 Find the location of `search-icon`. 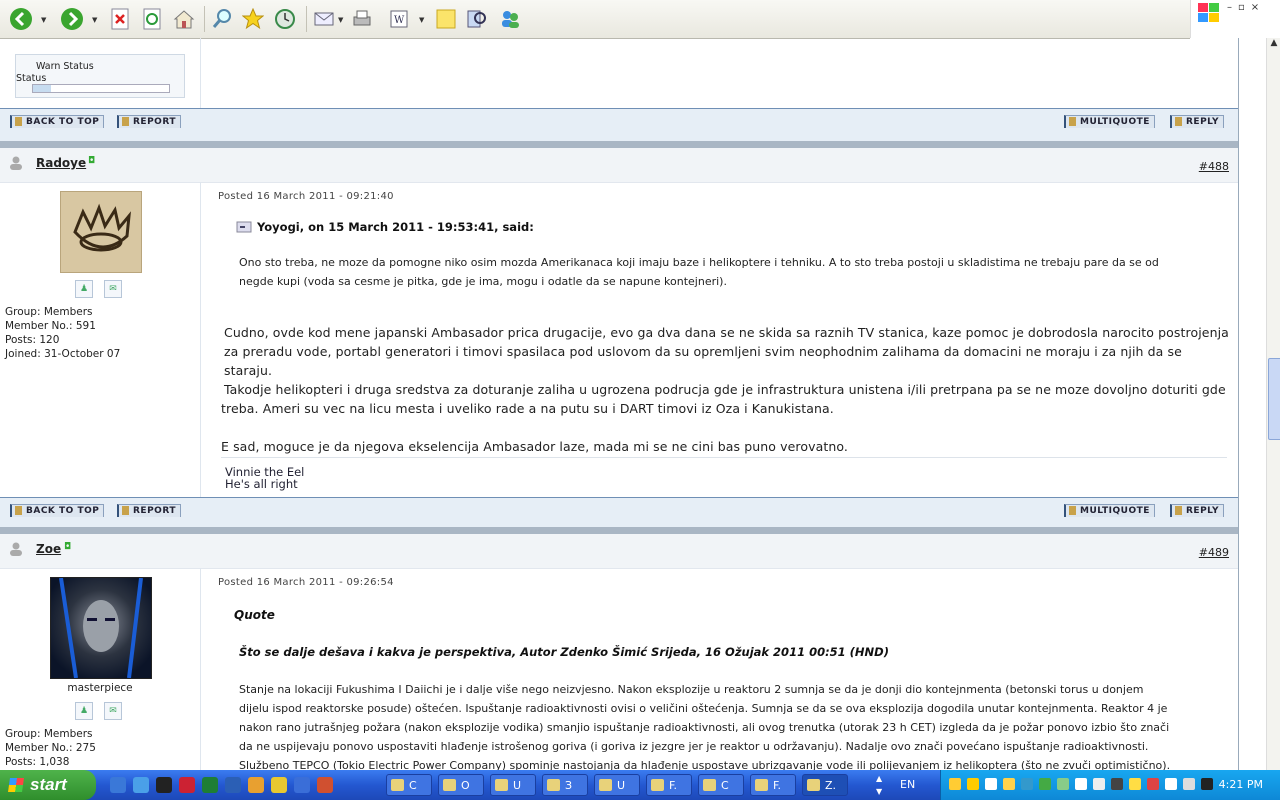

search-icon is located at coordinates (222, 19).